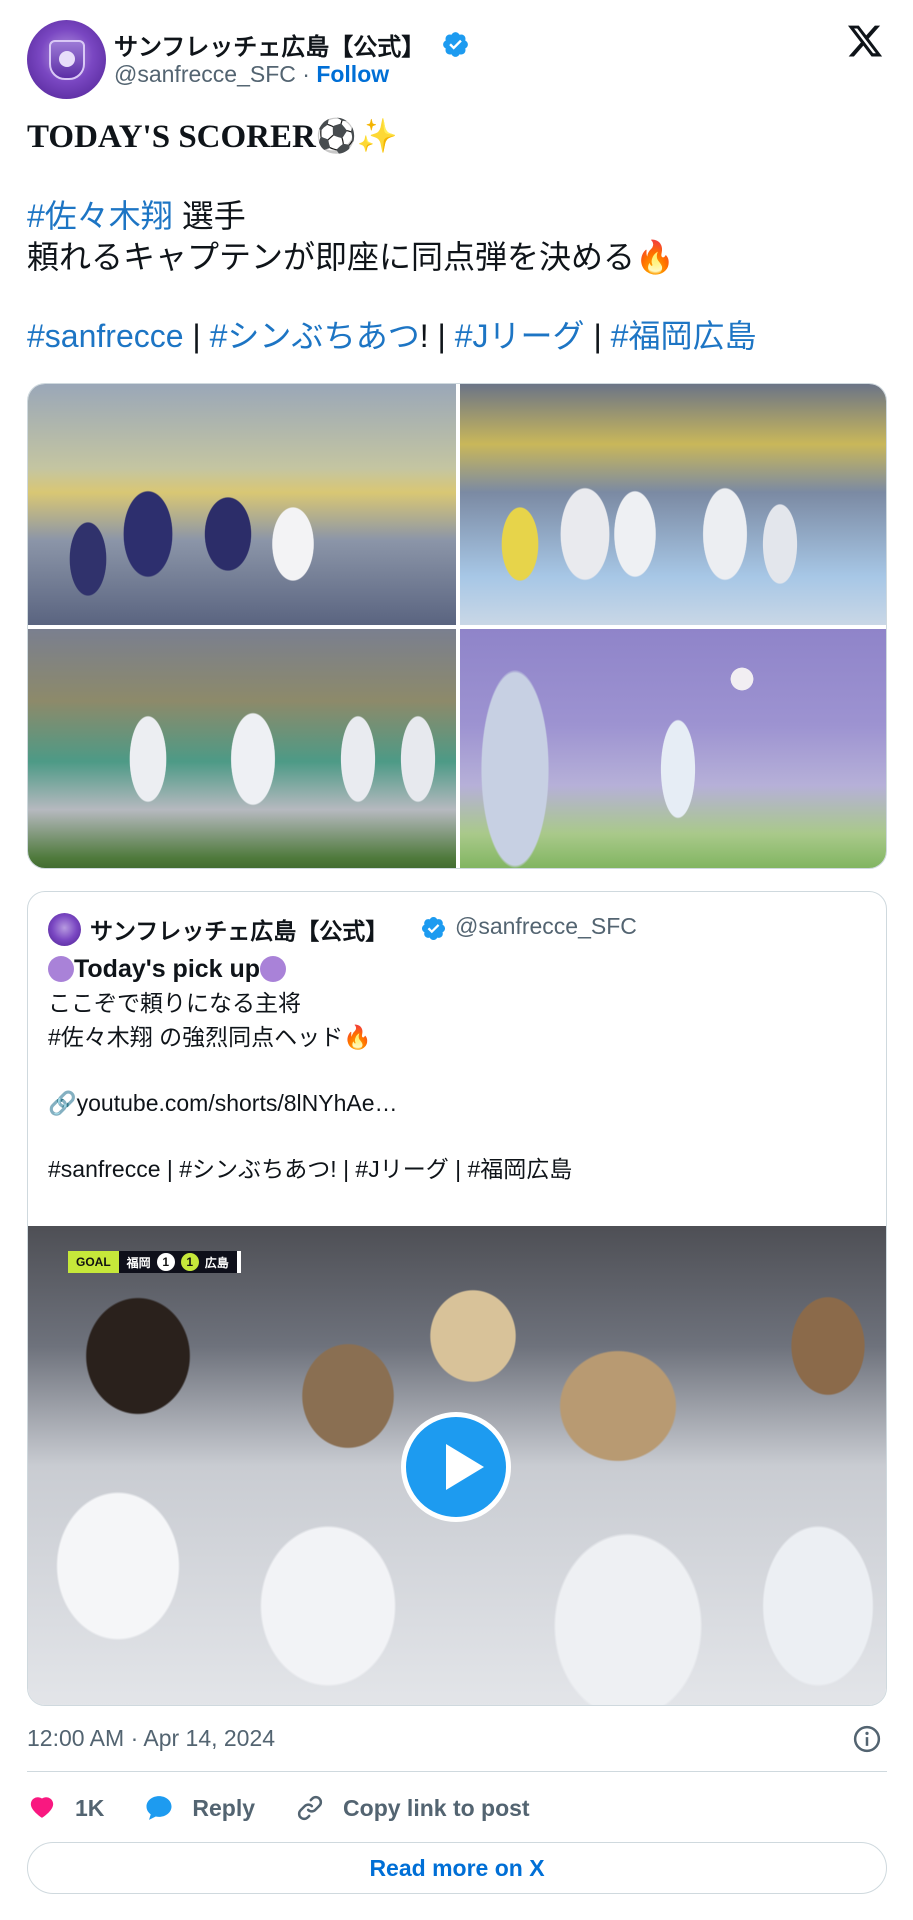 This screenshot has height=1920, width=913. What do you see at coordinates (458, 969) in the screenshot?
I see `pick-up-line: Today's pick up` at bounding box center [458, 969].